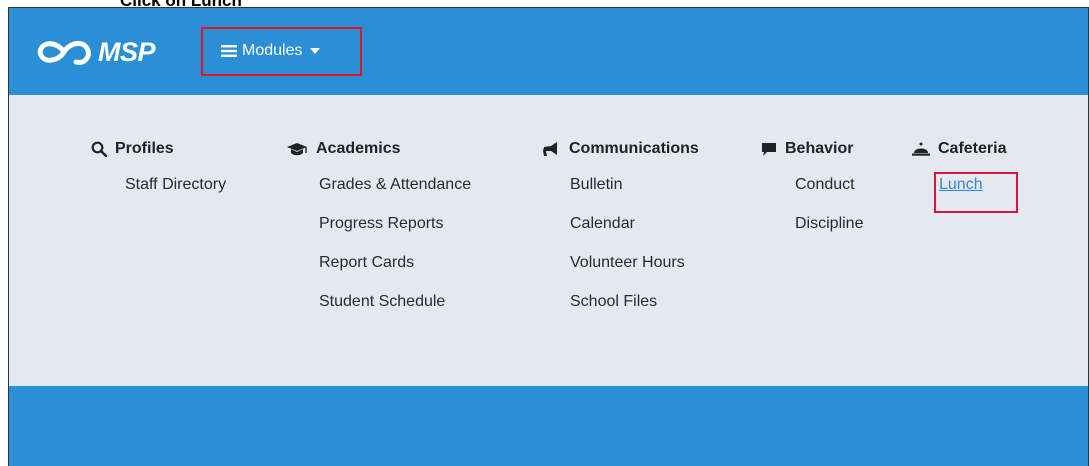  What do you see at coordinates (95, 52) in the screenshot?
I see `msp-logo: MSP` at bounding box center [95, 52].